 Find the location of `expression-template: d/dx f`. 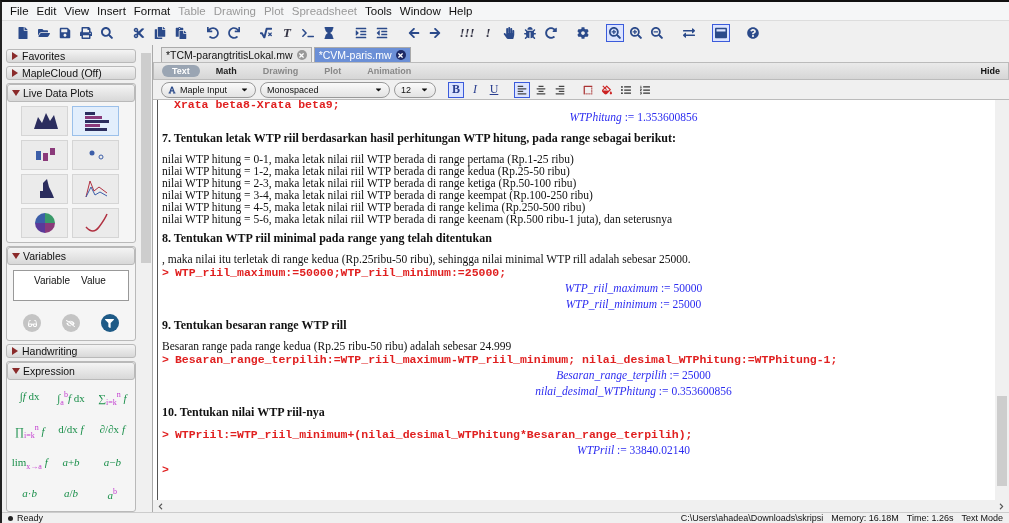

expression-template: d/dx f is located at coordinates (71, 432).